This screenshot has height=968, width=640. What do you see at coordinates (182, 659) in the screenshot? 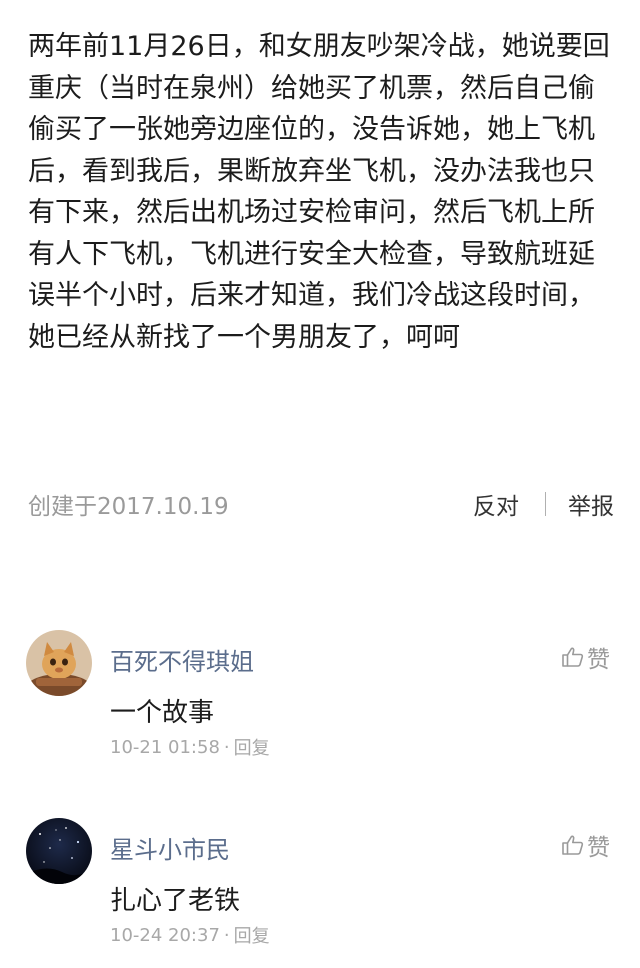
I see `comment-username: 百死不得琪姐` at bounding box center [182, 659].